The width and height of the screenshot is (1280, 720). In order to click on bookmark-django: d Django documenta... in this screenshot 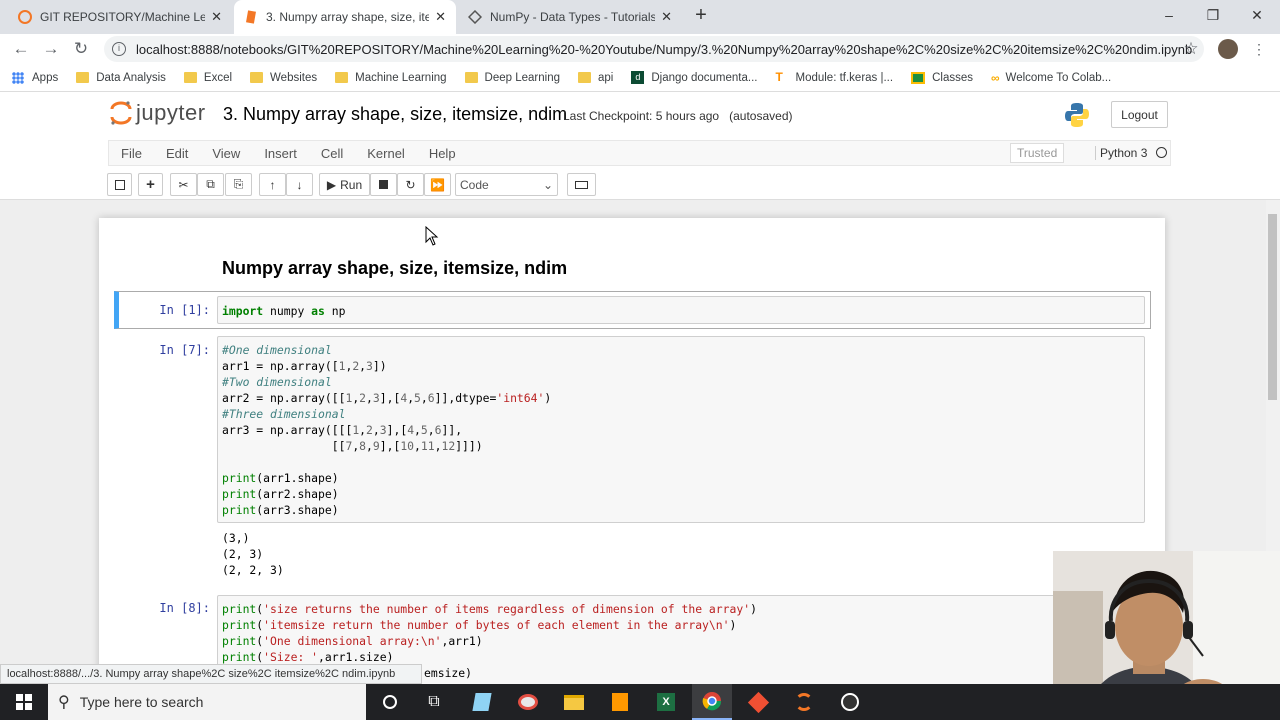, I will do `click(694, 77)`.